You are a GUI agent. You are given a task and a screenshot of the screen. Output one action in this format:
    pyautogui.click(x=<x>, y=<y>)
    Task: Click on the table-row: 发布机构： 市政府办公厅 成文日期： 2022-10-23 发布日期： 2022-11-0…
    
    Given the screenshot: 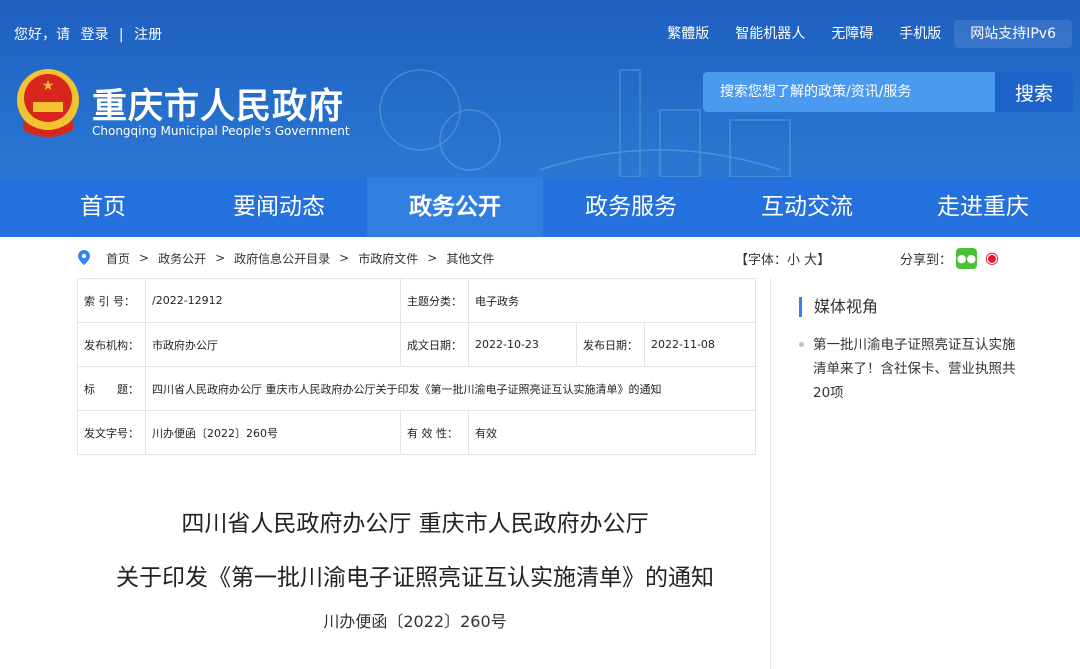 What is the action you would take?
    pyautogui.click(x=416, y=344)
    